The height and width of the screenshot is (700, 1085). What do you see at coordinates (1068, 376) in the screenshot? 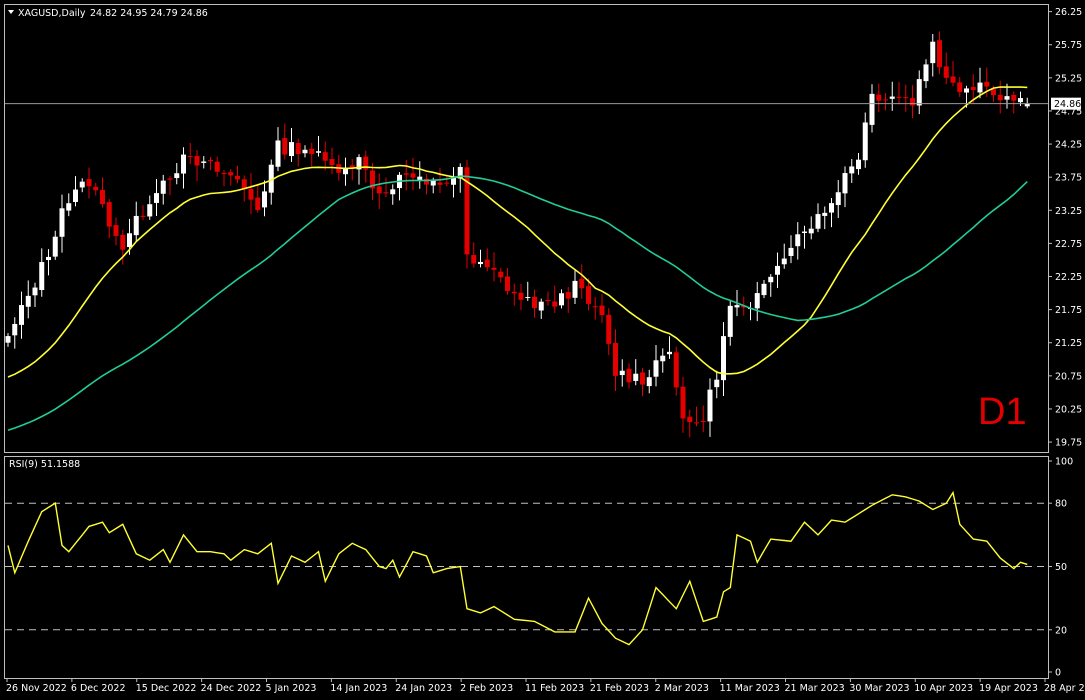
I see `price-tick-label: 20.75` at bounding box center [1068, 376].